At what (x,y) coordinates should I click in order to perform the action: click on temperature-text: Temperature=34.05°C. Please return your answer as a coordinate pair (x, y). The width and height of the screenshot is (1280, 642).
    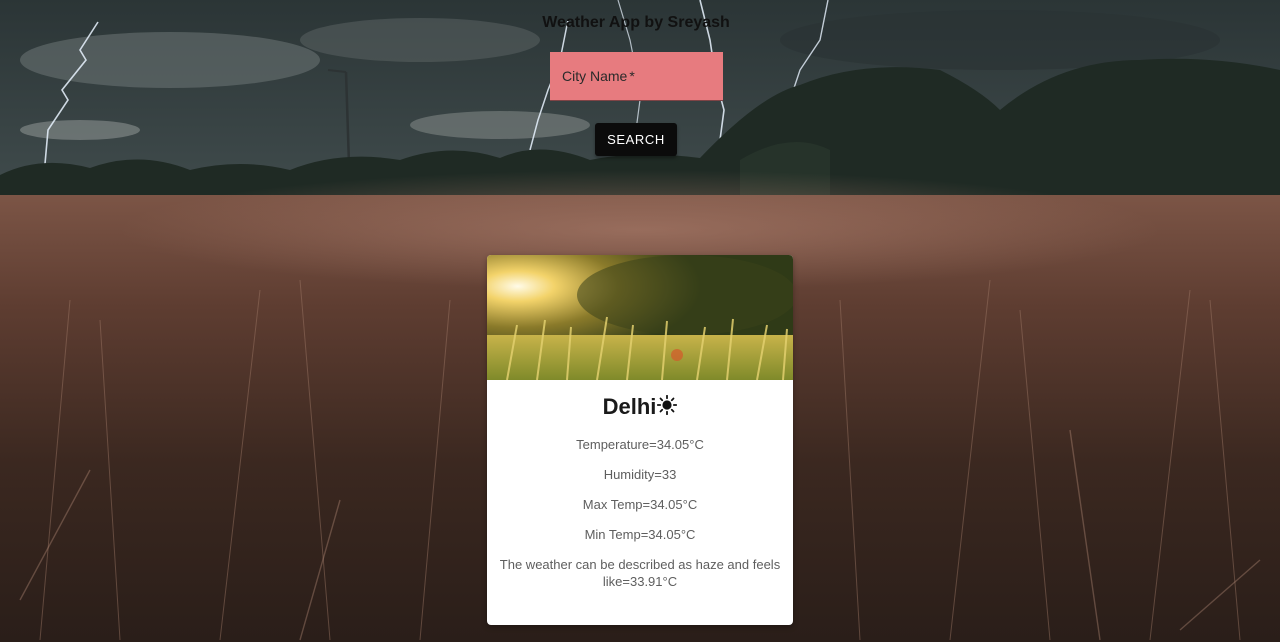
    Looking at the image, I should click on (640, 444).